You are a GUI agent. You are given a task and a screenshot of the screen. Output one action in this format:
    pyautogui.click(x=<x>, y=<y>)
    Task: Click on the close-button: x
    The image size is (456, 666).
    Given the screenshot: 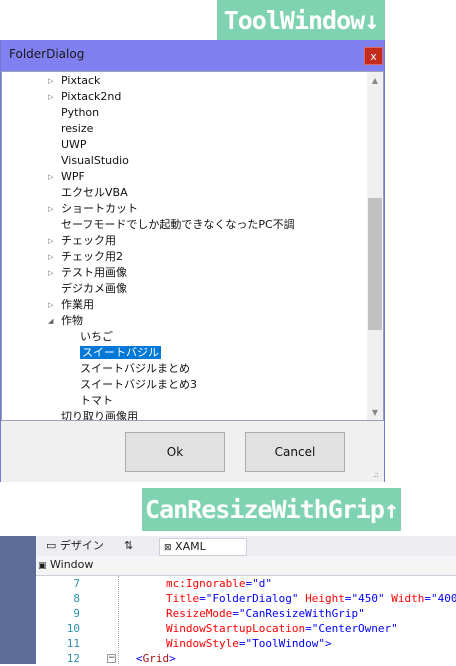 What is the action you would take?
    pyautogui.click(x=373, y=56)
    